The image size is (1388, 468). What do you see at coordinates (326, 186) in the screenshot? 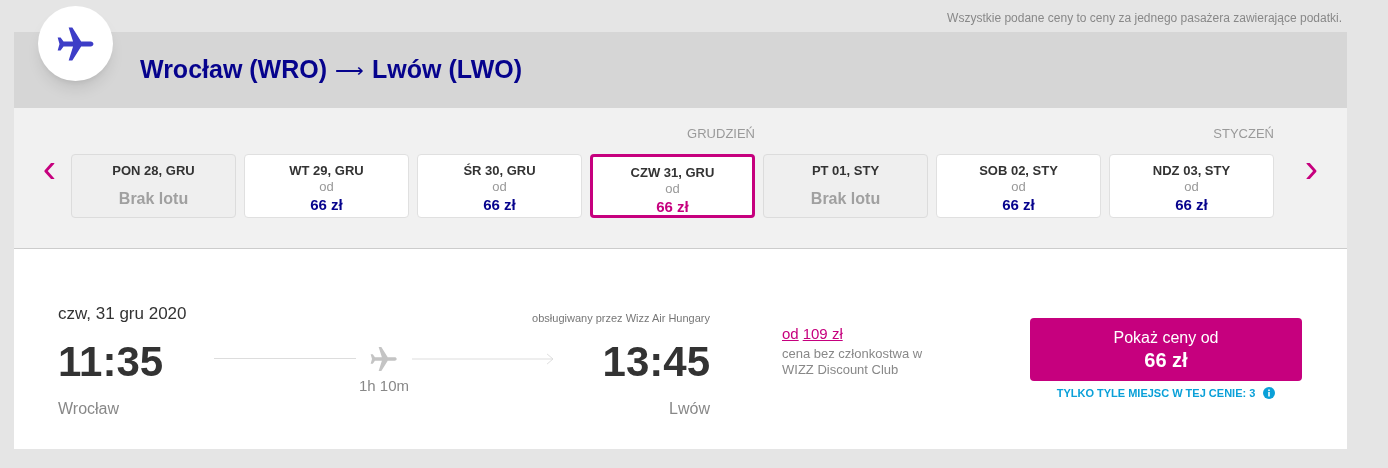
I see `date-card: WT 29, GRU od 66 zł` at bounding box center [326, 186].